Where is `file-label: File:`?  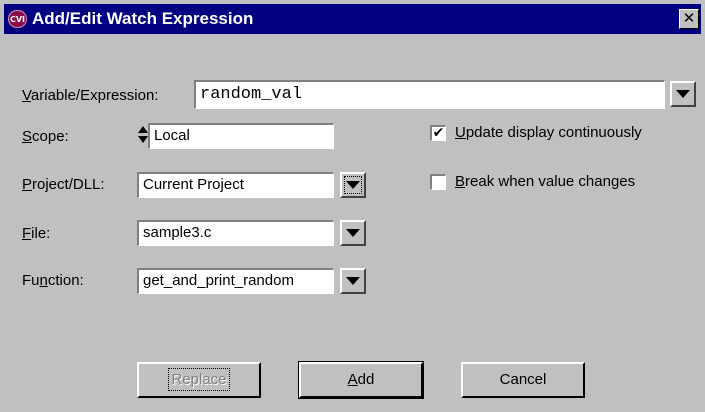 file-label: File: is located at coordinates (36, 233).